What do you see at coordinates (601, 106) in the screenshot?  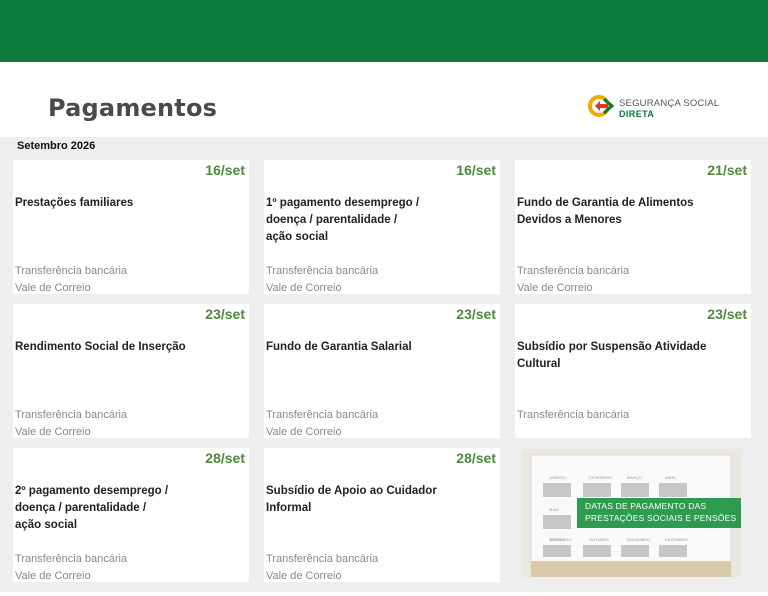 I see `logo-icon` at bounding box center [601, 106].